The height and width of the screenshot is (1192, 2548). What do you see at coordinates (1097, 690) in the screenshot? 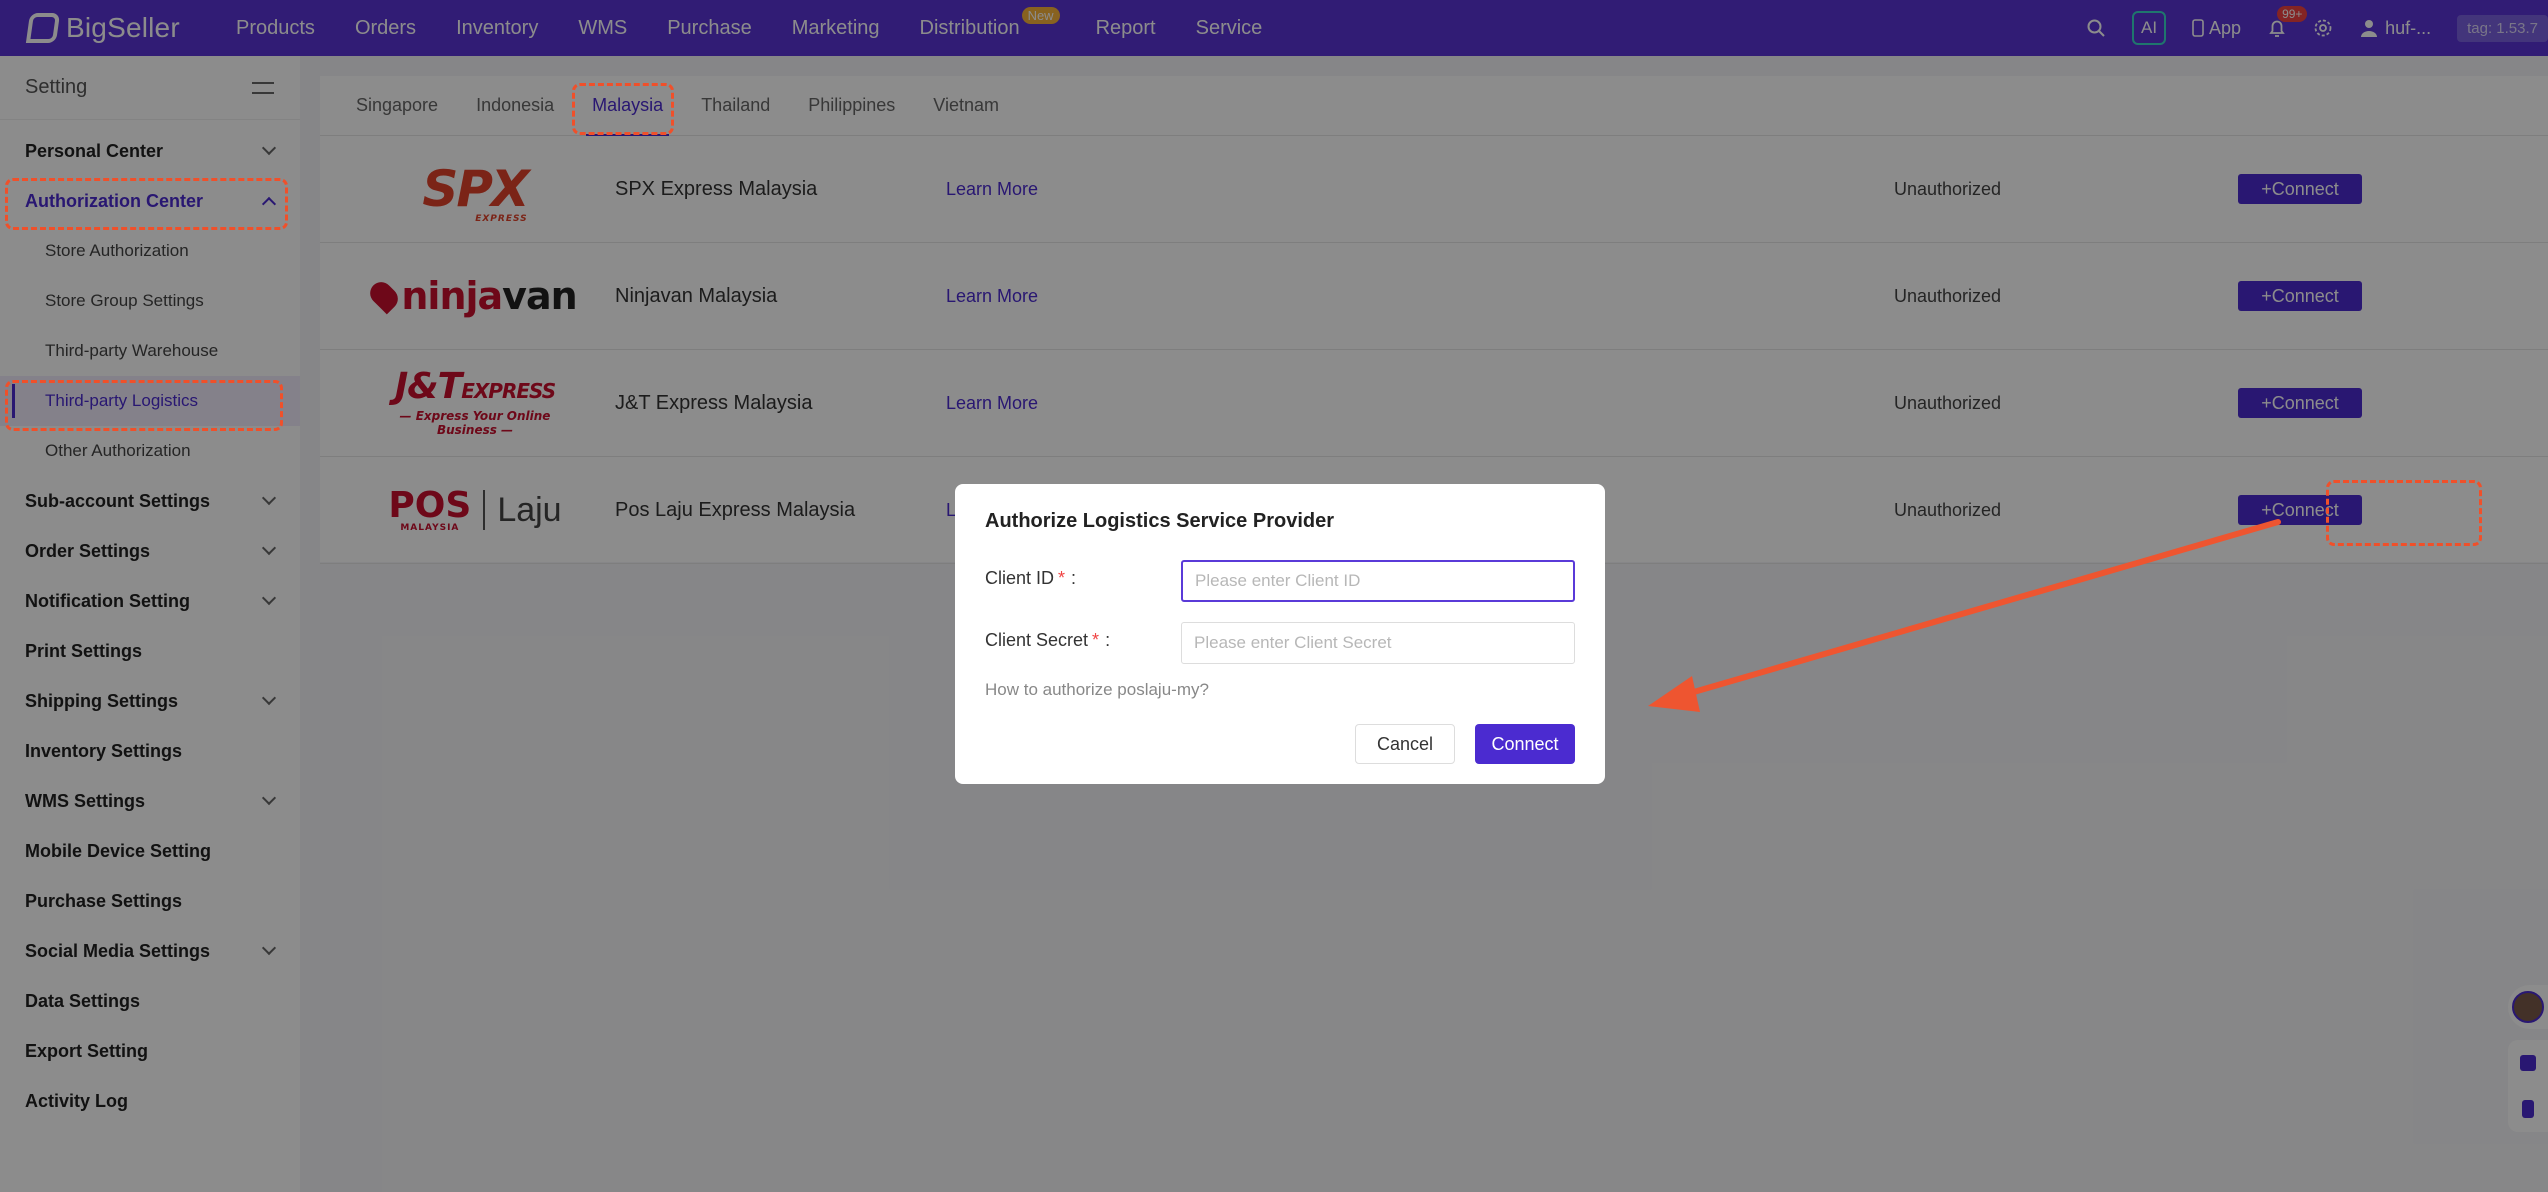
I see `how-to-authorize-link: How to authorize poslaju-my?` at bounding box center [1097, 690].